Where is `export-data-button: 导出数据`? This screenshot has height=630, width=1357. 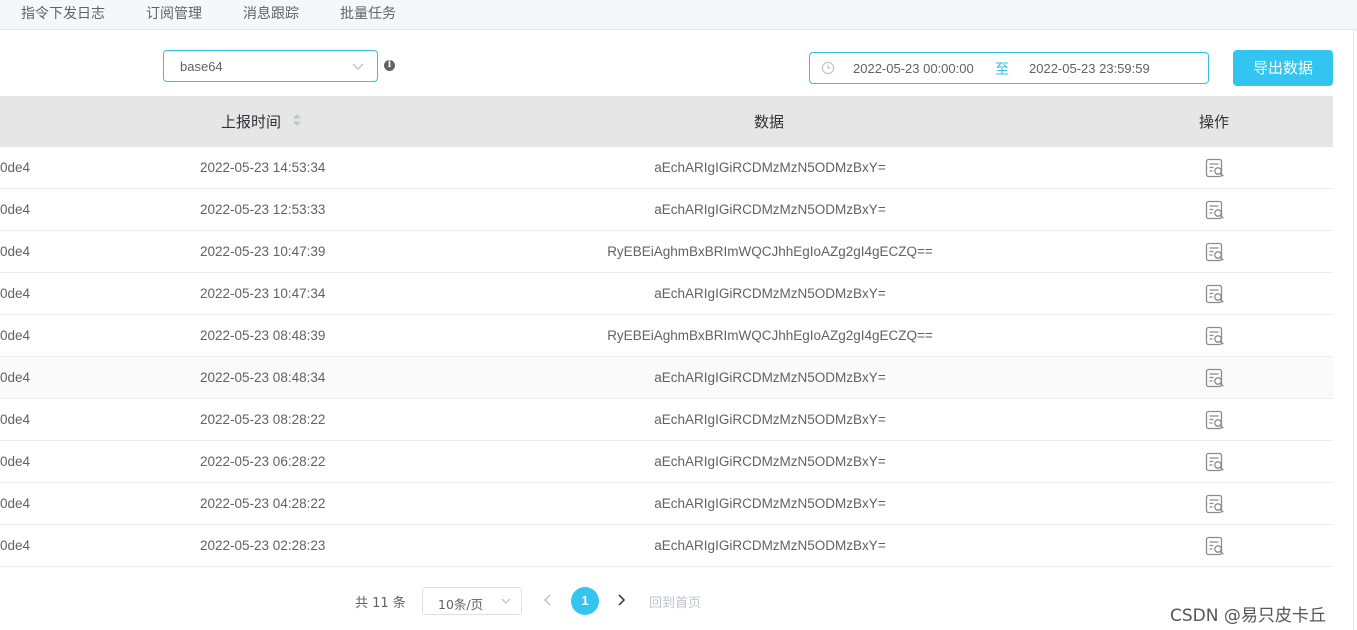 export-data-button: 导出数据 is located at coordinates (1283, 68).